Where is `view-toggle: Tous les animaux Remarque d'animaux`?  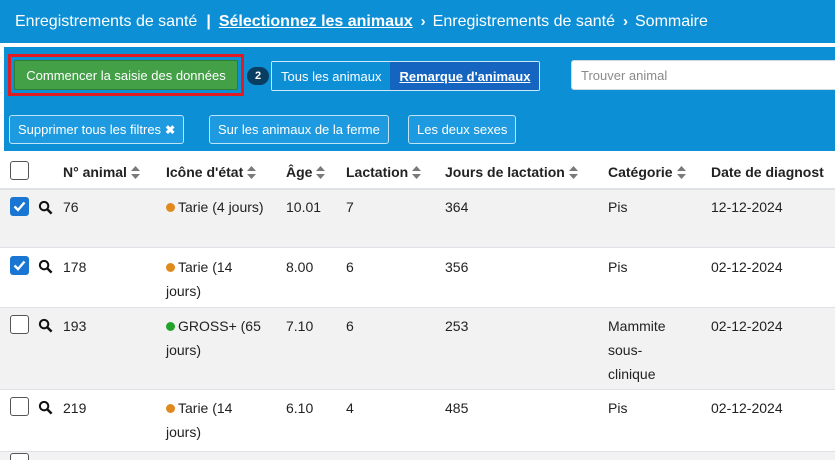 view-toggle: Tous les animaux Remarque d'animaux is located at coordinates (406, 76).